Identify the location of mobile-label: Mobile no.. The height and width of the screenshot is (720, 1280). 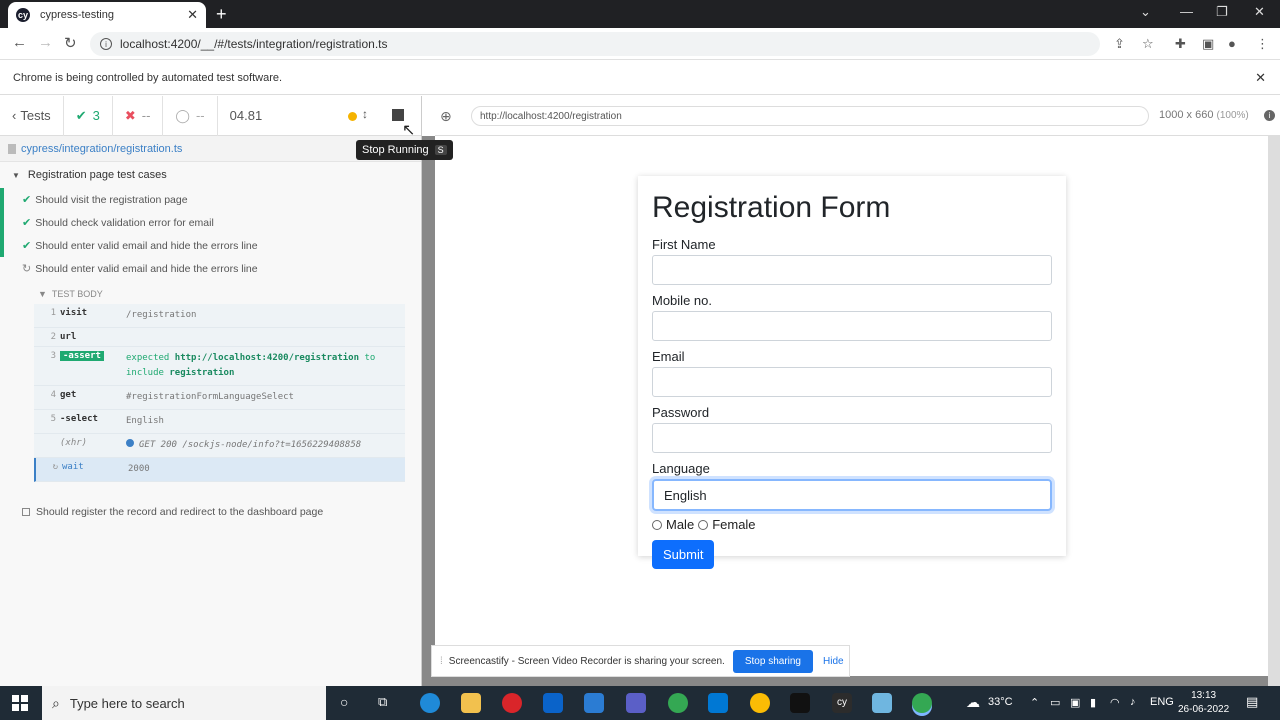
(682, 300).